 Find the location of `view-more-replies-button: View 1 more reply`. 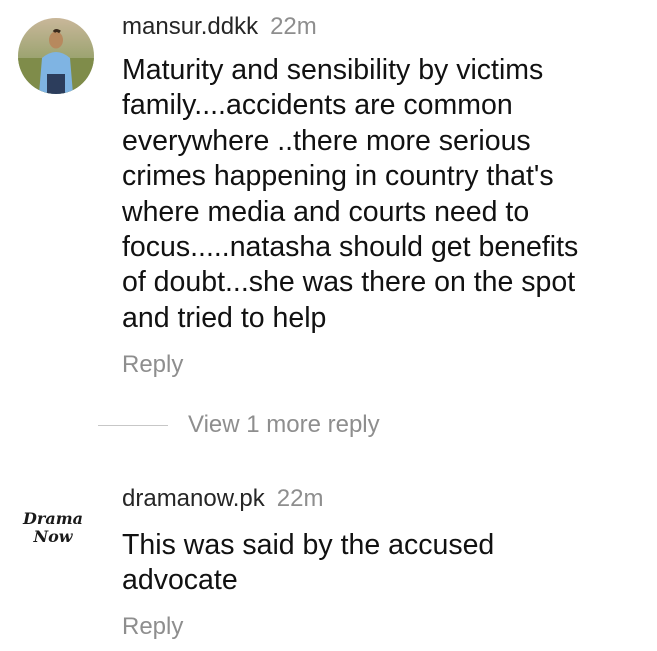

view-more-replies-button: View 1 more reply is located at coordinates (239, 425).